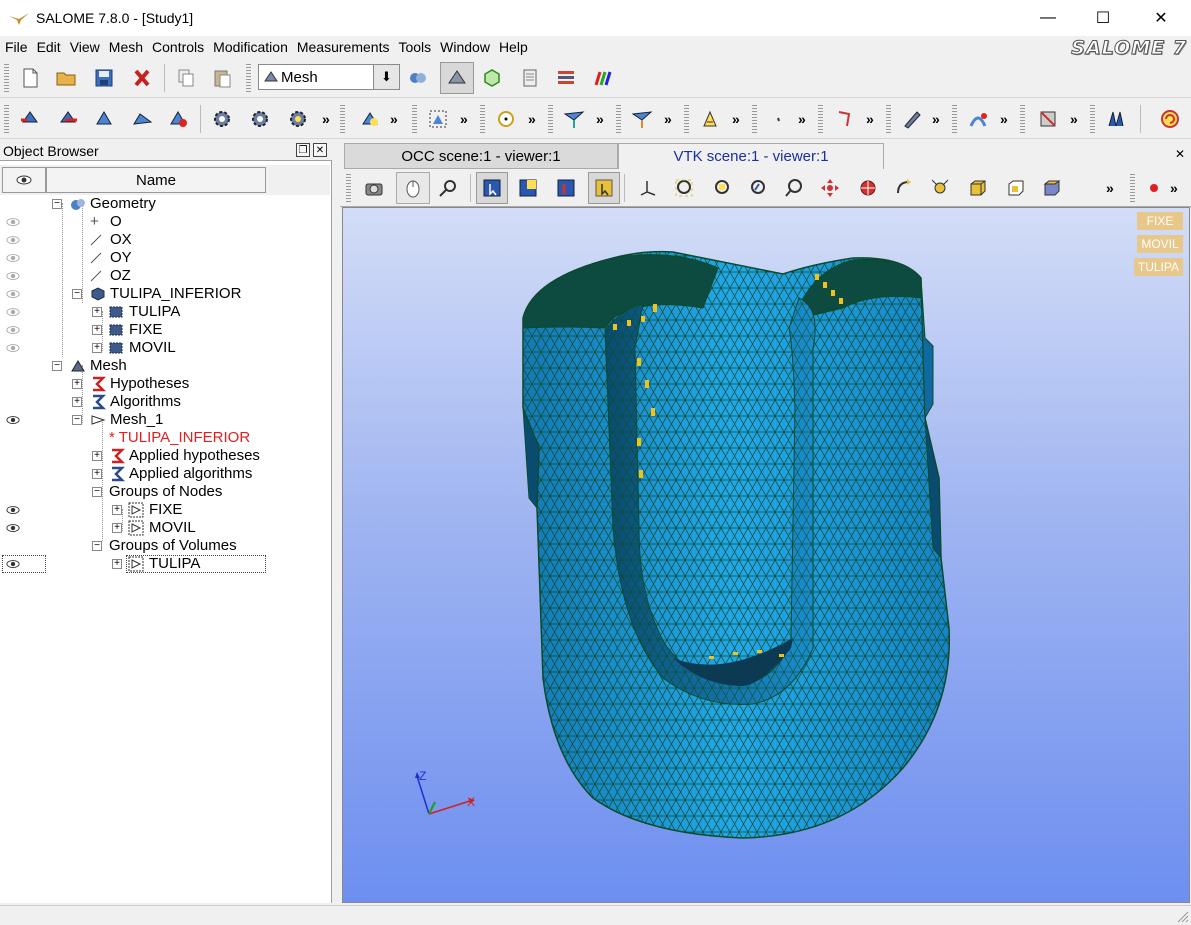 The image size is (1191, 925). What do you see at coordinates (142, 78) in the screenshot?
I see `close-document-icon` at bounding box center [142, 78].